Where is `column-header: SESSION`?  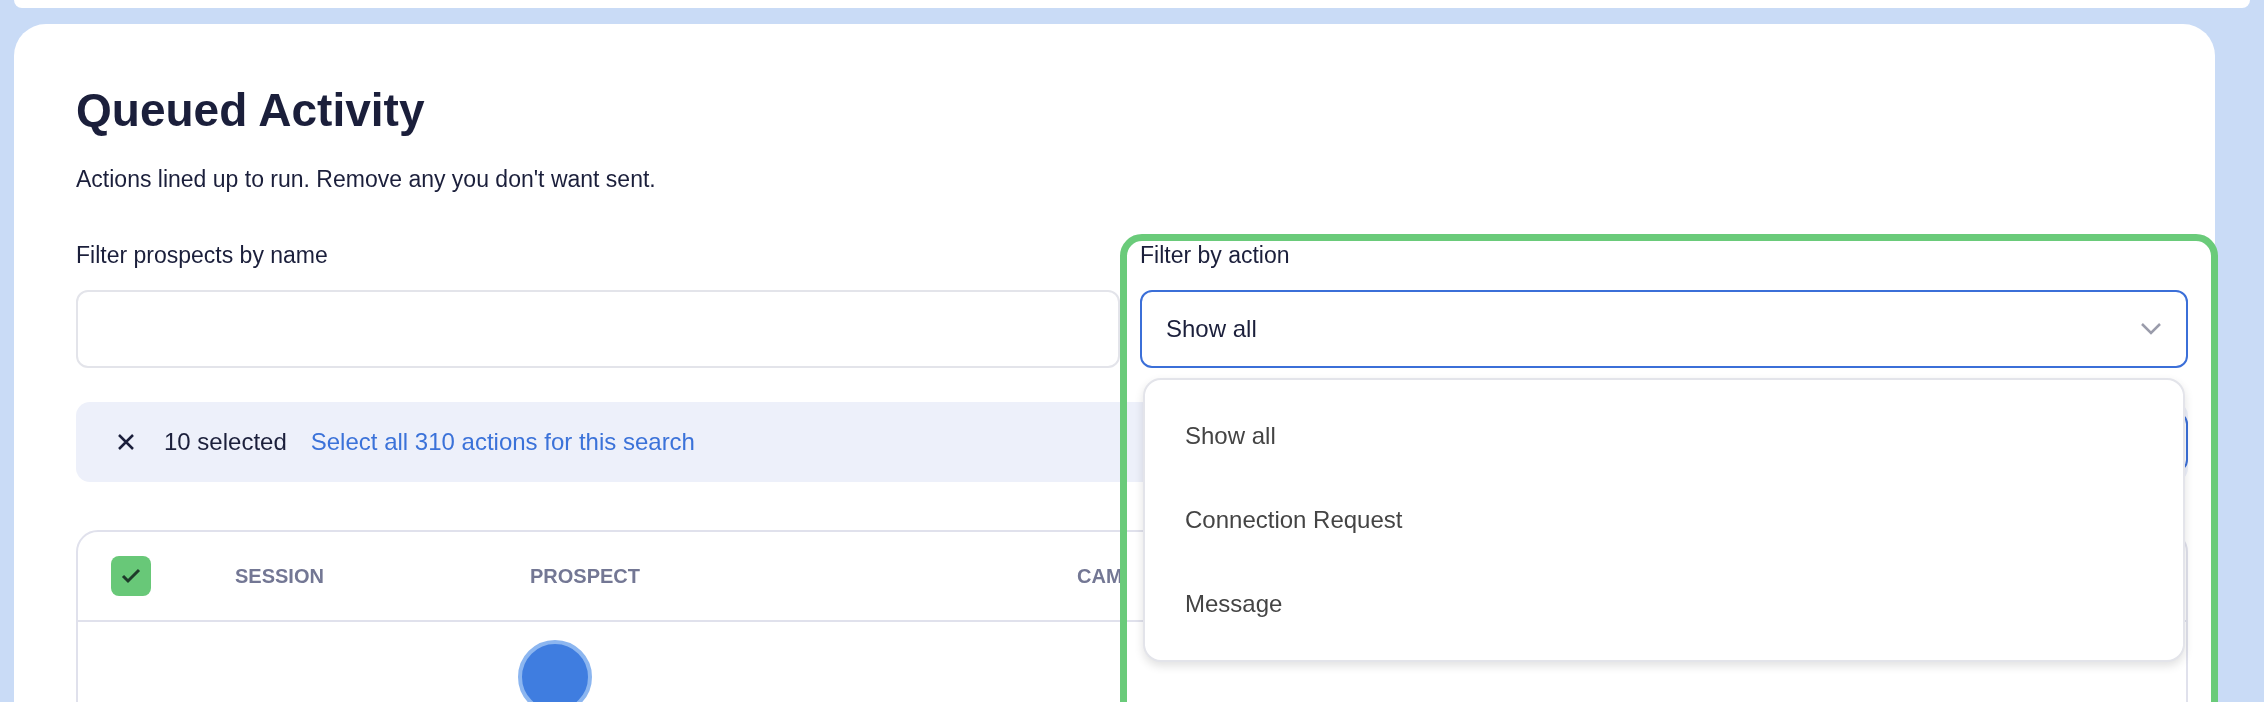 column-header: SESSION is located at coordinates (280, 576).